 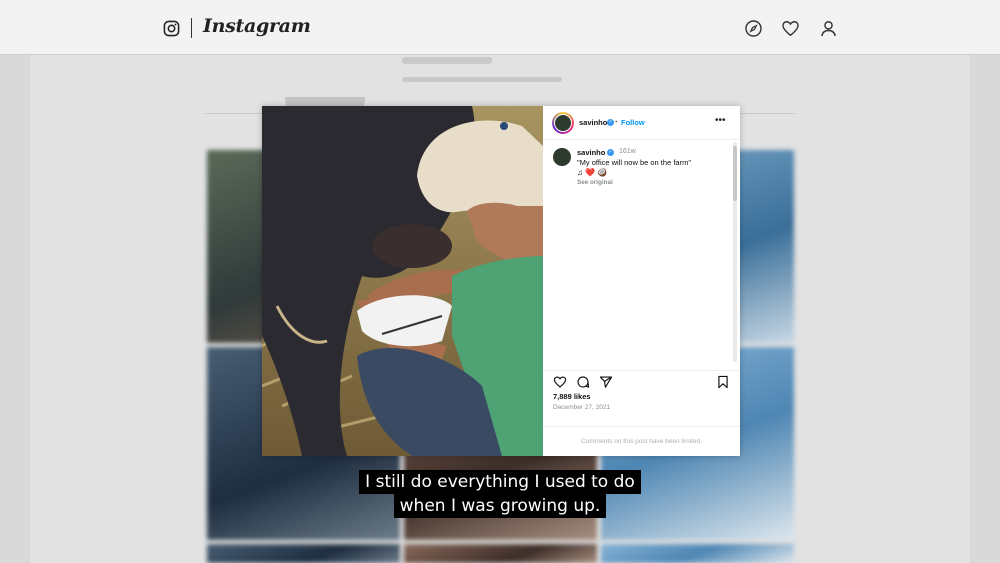 I want to click on subtitle-line-2: when I was growing up., so click(x=500, y=506).